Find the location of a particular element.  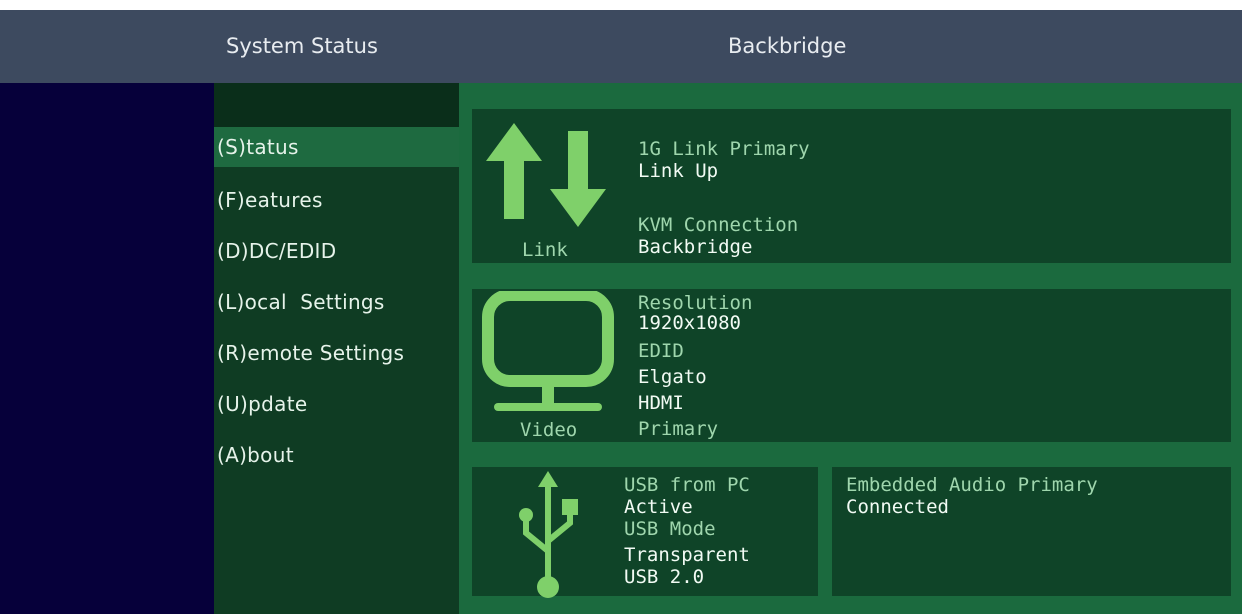

resolution-label: Resolution is located at coordinates (695, 303).